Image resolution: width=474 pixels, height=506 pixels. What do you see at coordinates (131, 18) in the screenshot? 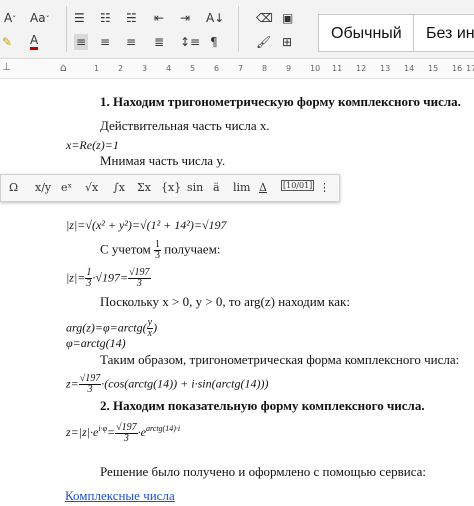
I see `multilevel-list-icon: ☵` at bounding box center [131, 18].